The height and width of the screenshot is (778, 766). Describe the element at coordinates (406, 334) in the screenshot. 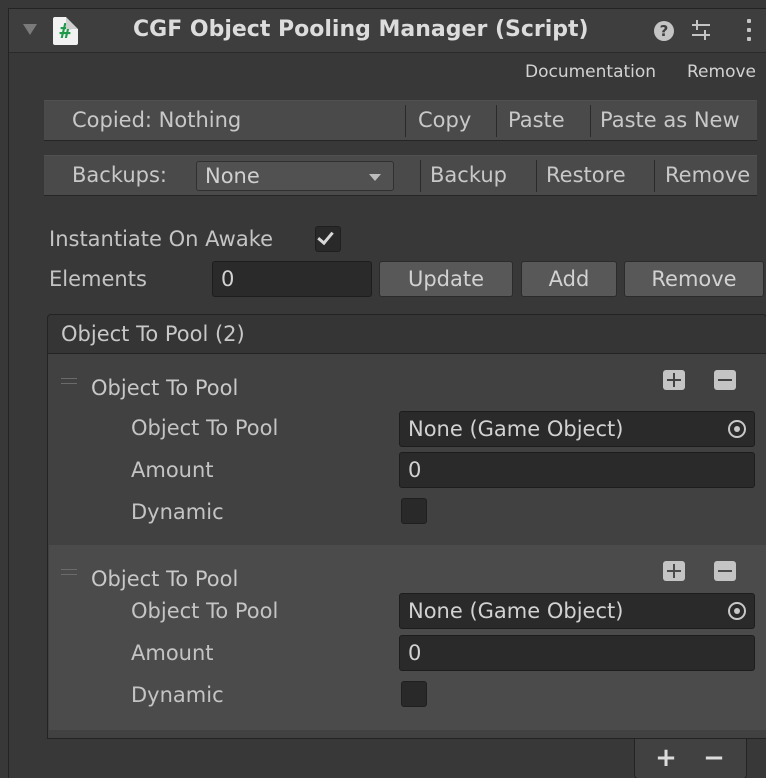

I see `object-to-pool-list-header: Object To Pool (2)` at that location.